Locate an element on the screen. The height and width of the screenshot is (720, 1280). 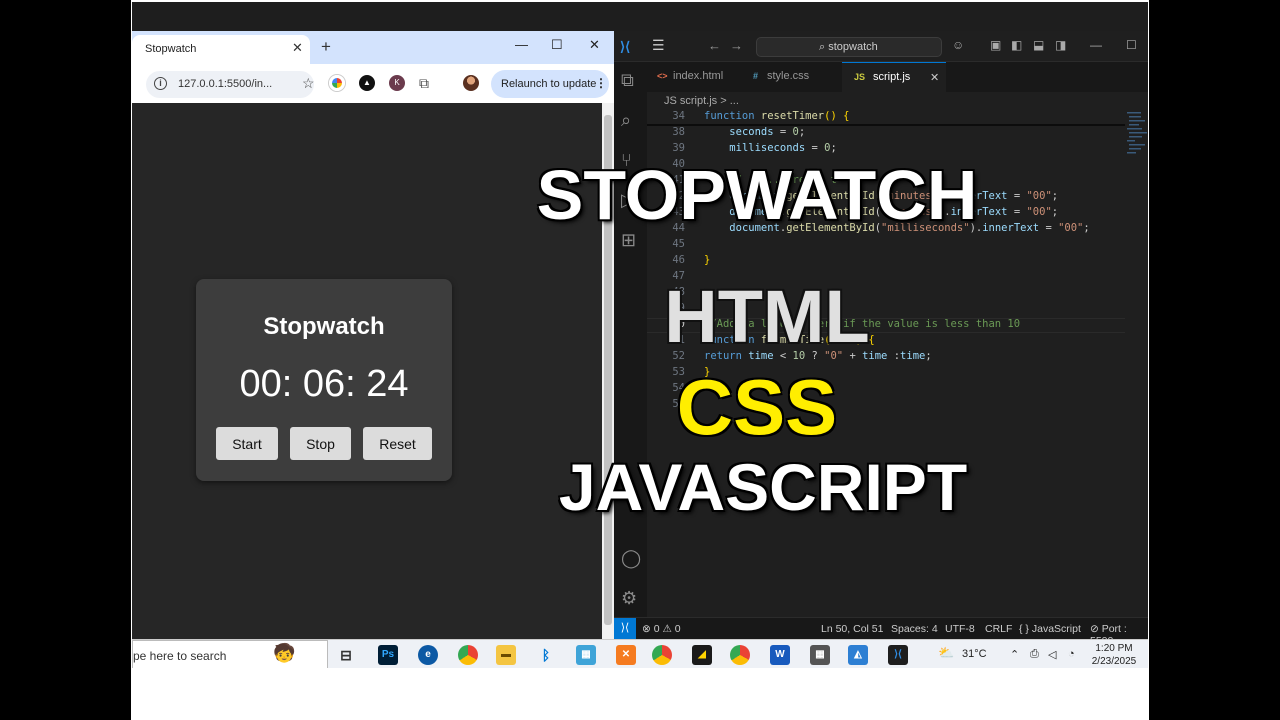
extensions-puzzle-icon: ⧉ is located at coordinates (427, 83).